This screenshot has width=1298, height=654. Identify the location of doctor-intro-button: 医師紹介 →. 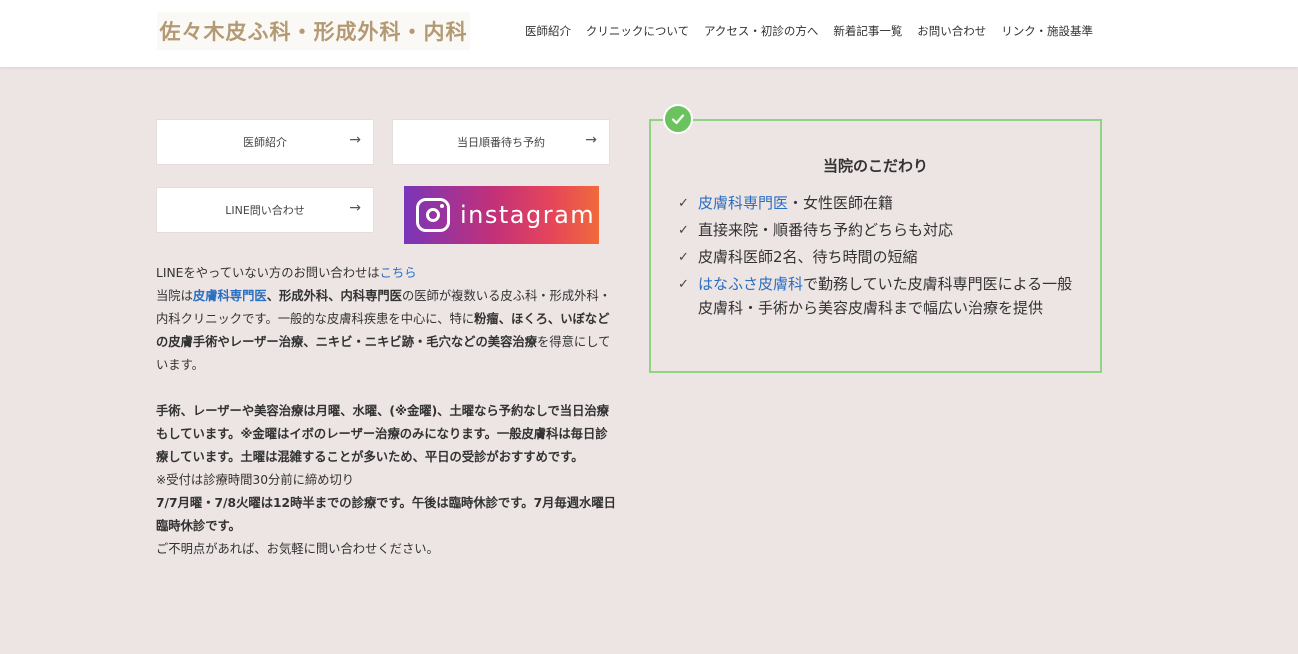
(265, 142).